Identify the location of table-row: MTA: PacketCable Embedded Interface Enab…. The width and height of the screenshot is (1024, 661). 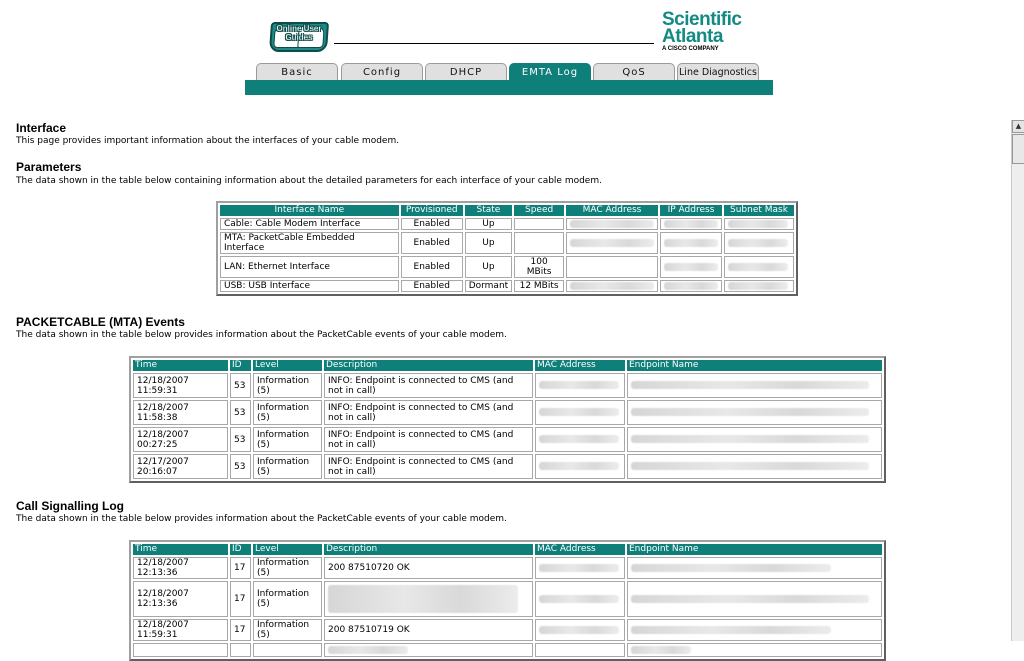
(507, 243).